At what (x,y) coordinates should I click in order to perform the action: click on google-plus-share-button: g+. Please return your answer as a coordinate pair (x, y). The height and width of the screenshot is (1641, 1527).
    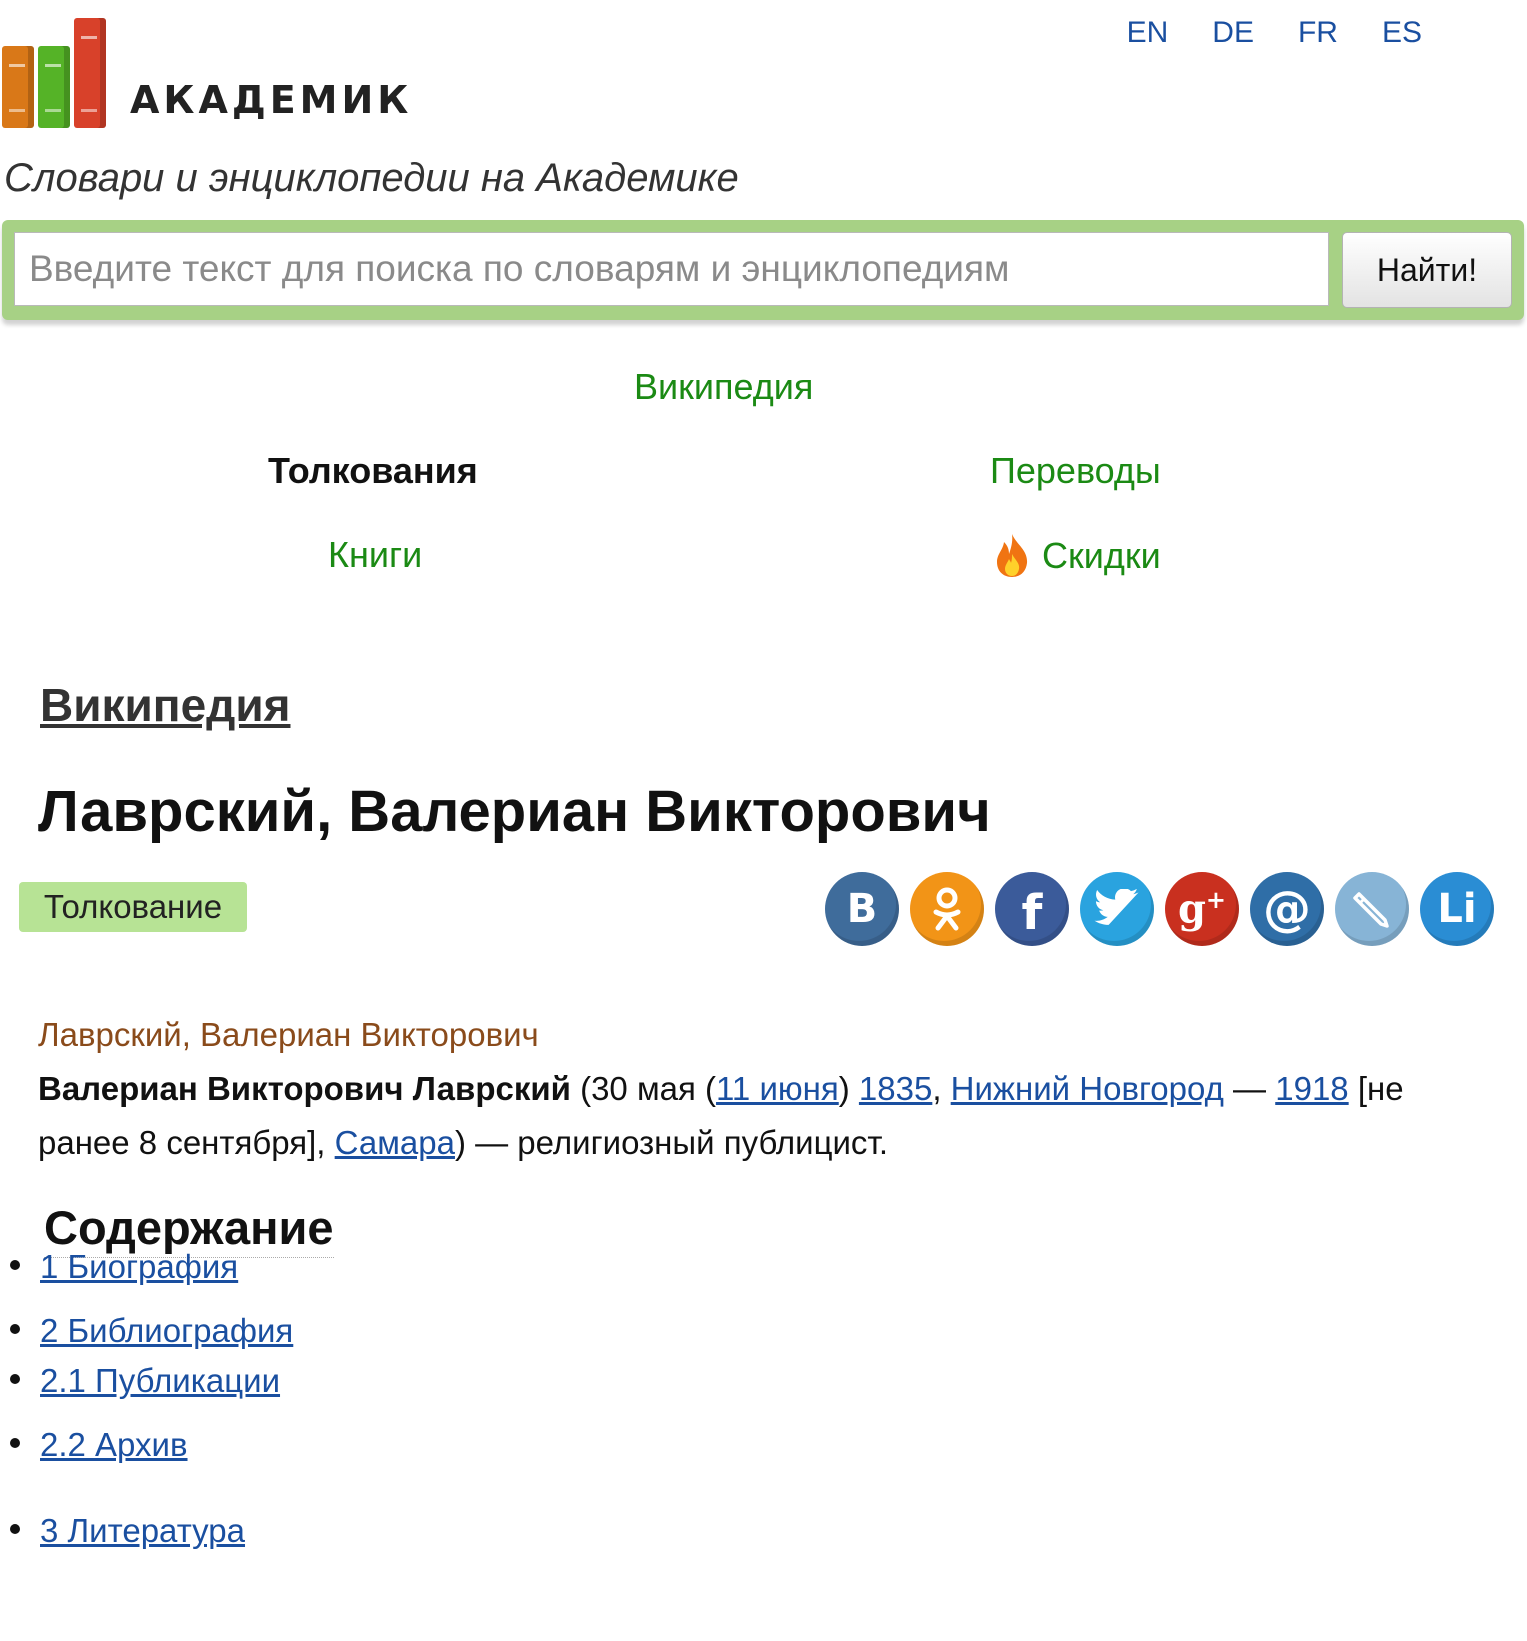
    Looking at the image, I should click on (1202, 909).